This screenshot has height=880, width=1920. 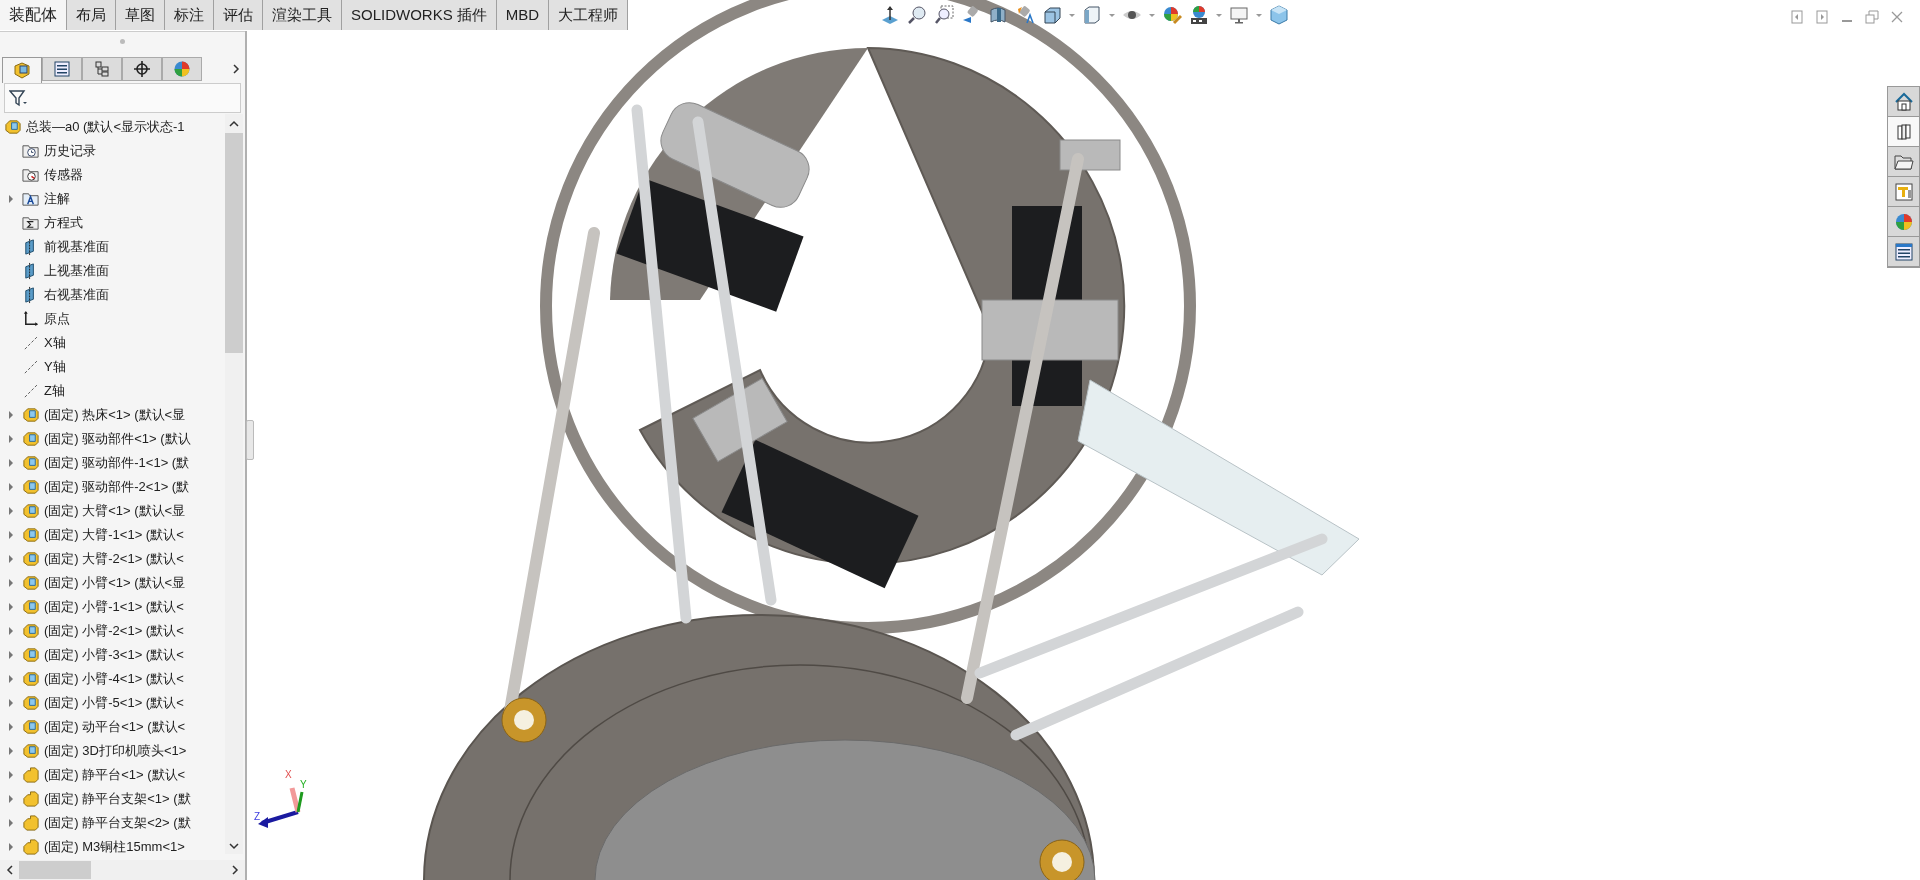 I want to click on tree-item: 右视基准面, so click(x=76, y=295).